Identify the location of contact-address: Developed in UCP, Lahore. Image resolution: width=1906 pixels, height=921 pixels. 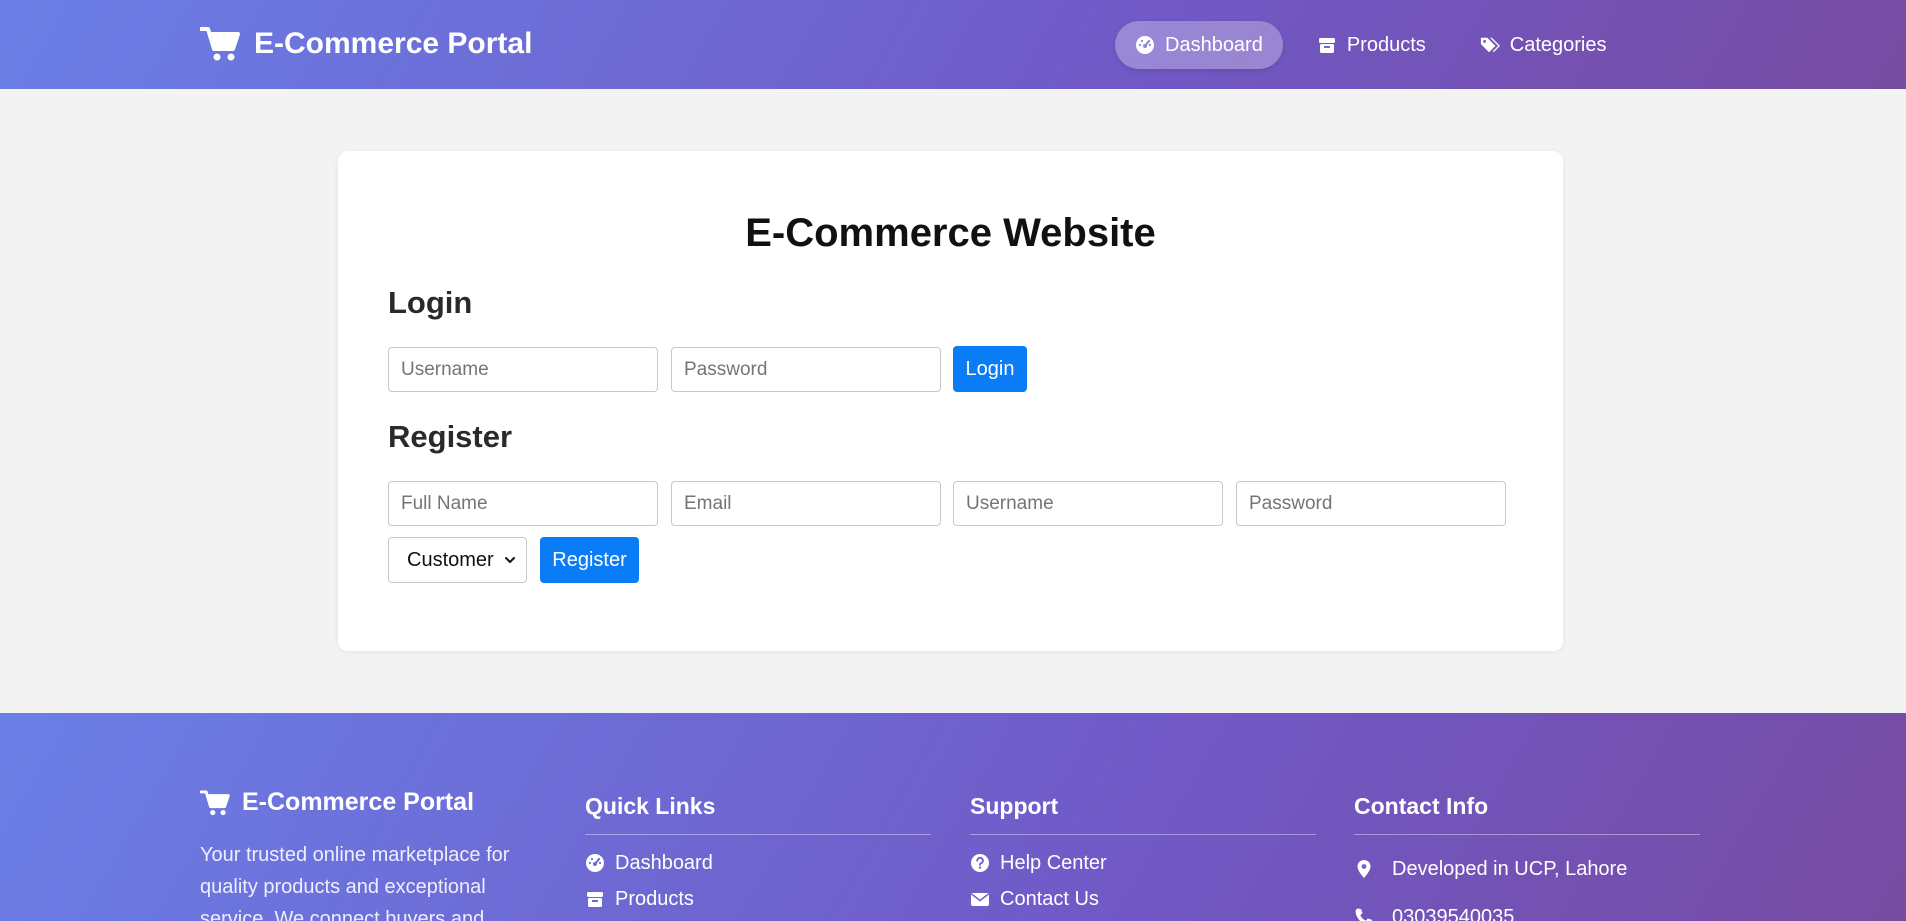
(1527, 869).